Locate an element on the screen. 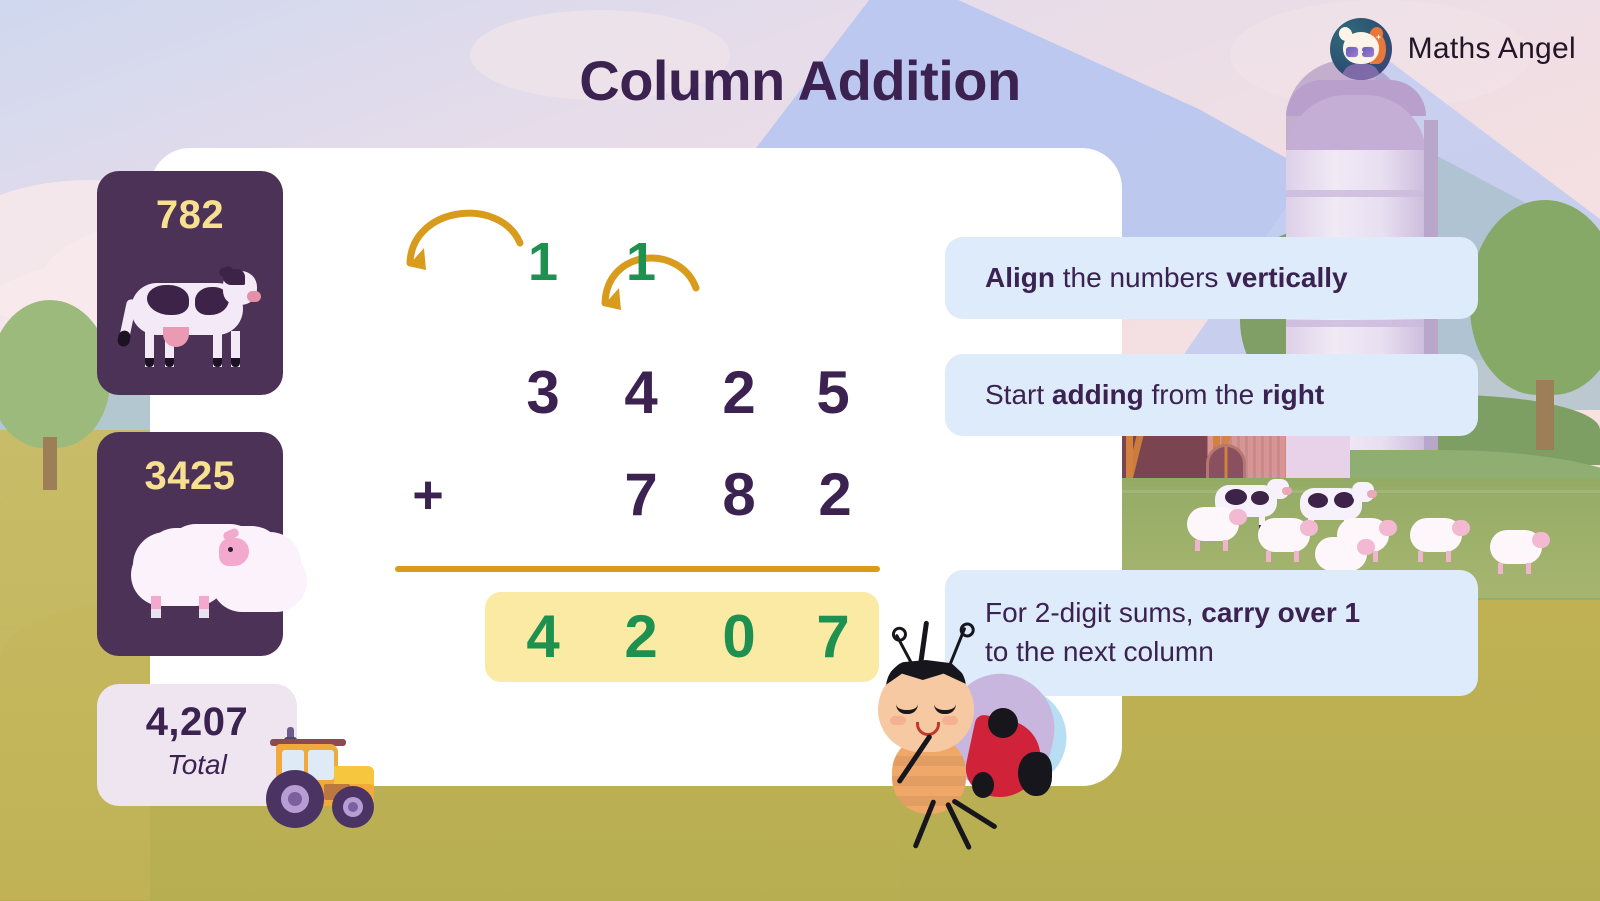 The height and width of the screenshot is (901, 1600). ladybug-mascot is located at coordinates (970, 731).